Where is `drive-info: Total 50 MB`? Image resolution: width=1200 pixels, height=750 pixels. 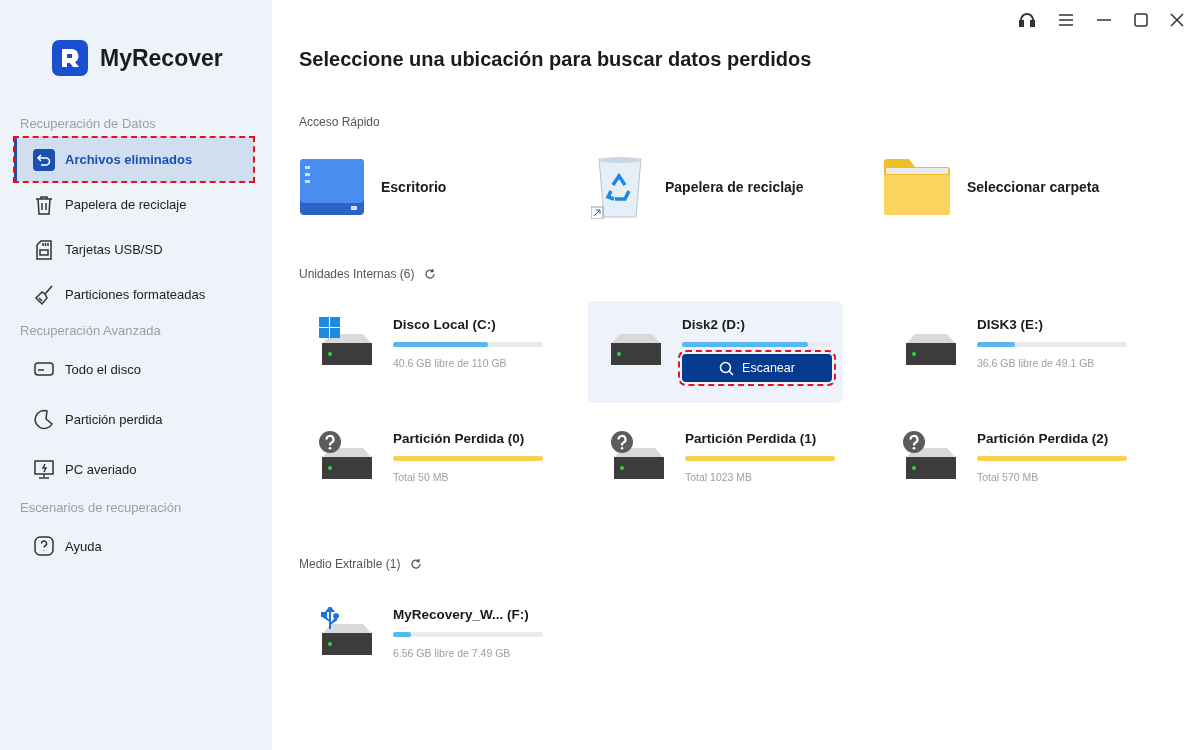
drive-info: Total 50 MB is located at coordinates (421, 477).